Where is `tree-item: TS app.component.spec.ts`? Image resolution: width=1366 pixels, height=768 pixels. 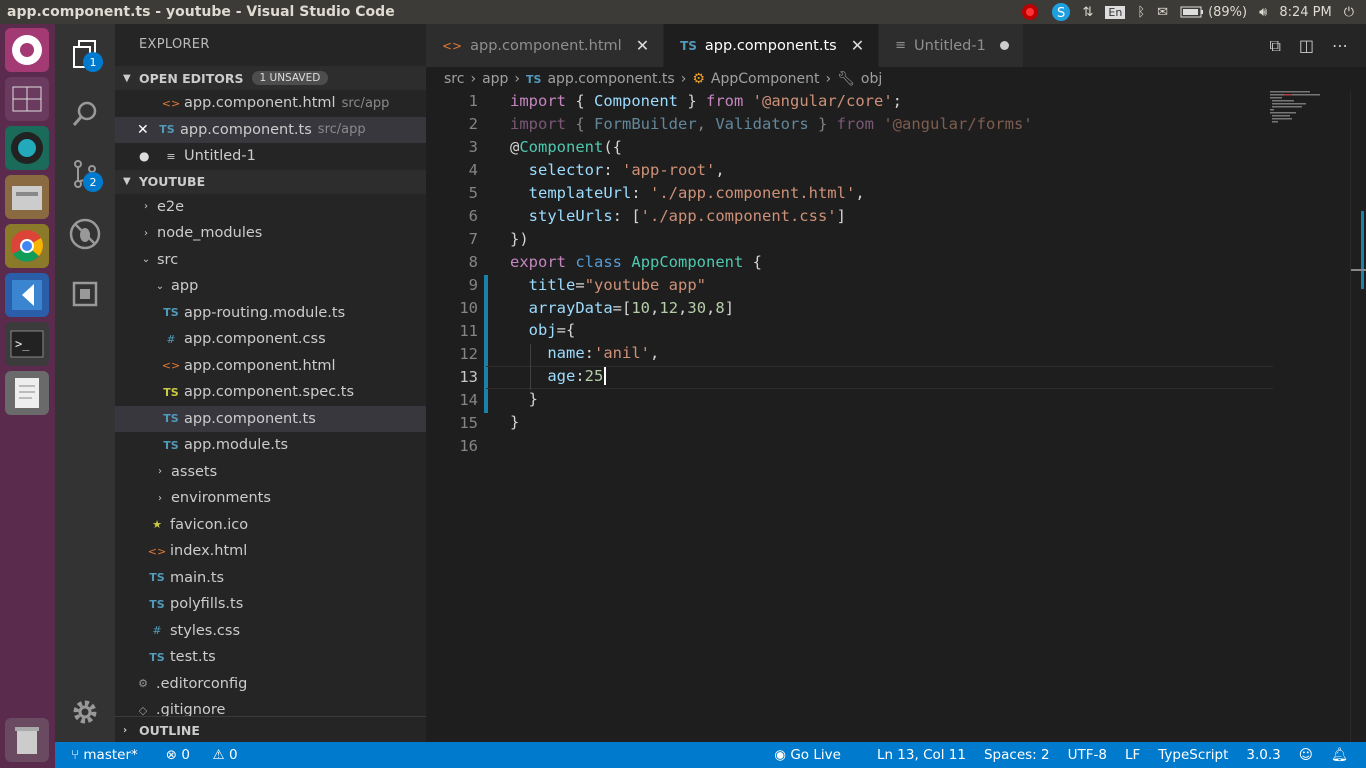
tree-item: TS app.component.spec.ts is located at coordinates (270, 392).